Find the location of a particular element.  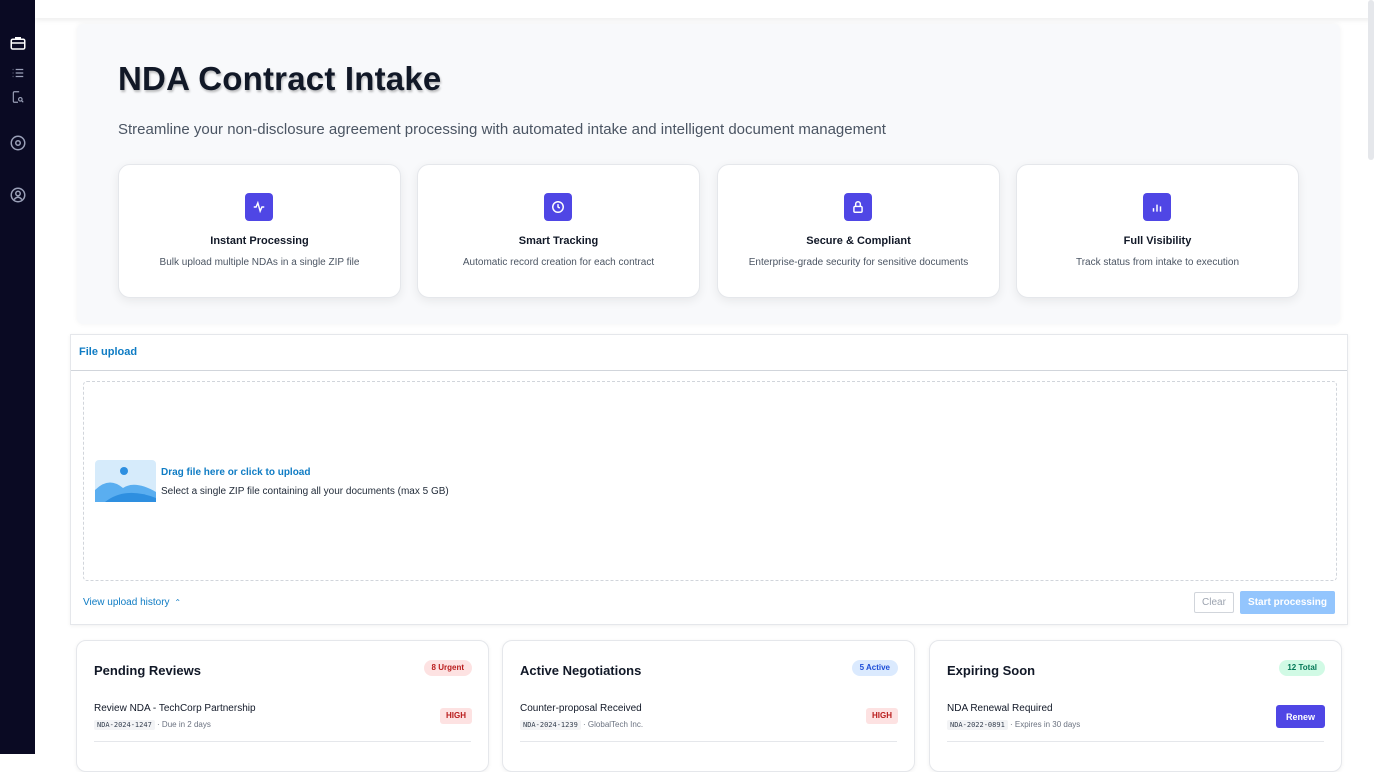

clock-icon is located at coordinates (558, 207).